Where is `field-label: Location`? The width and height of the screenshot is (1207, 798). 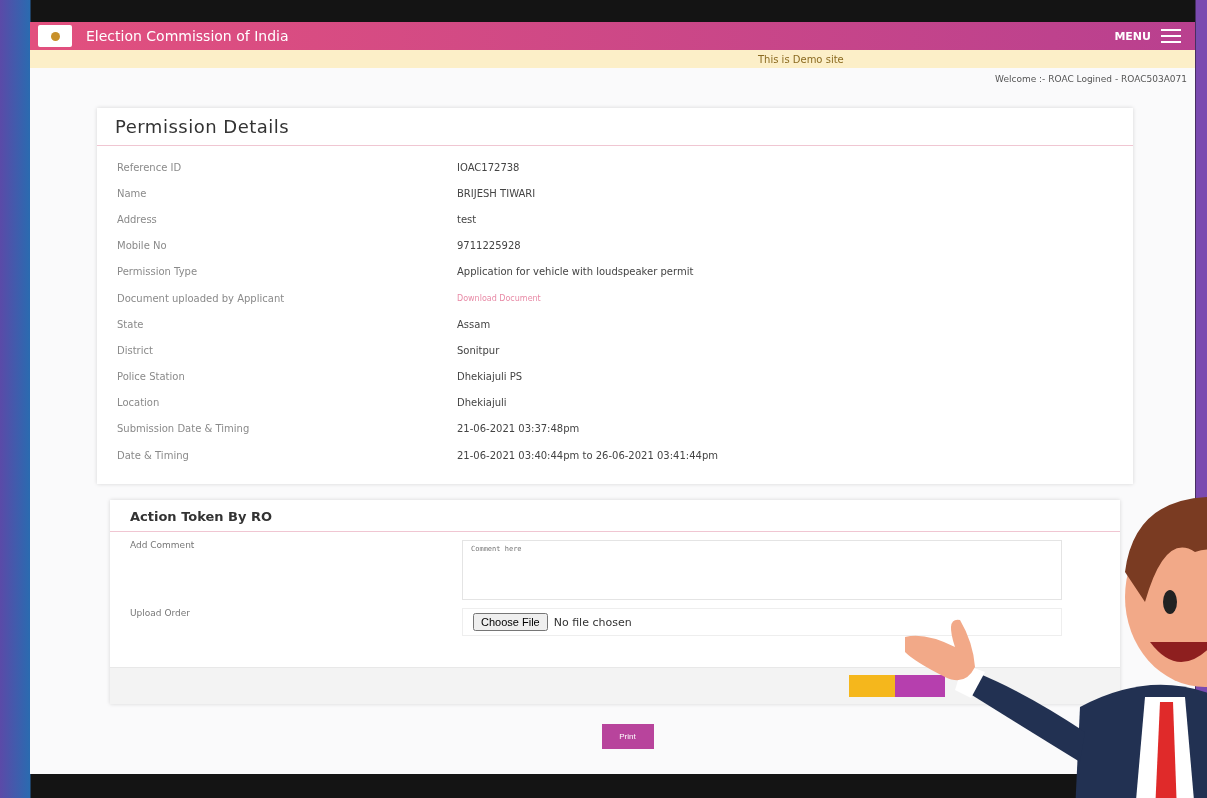 field-label: Location is located at coordinates (139, 403).